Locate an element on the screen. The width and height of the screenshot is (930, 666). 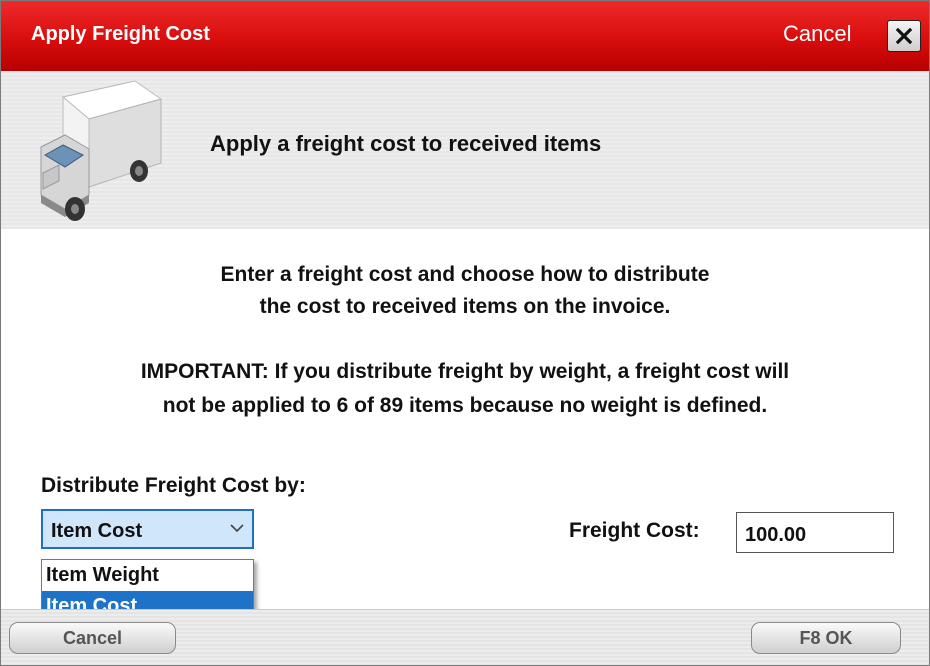
close-button is located at coordinates (904, 36).